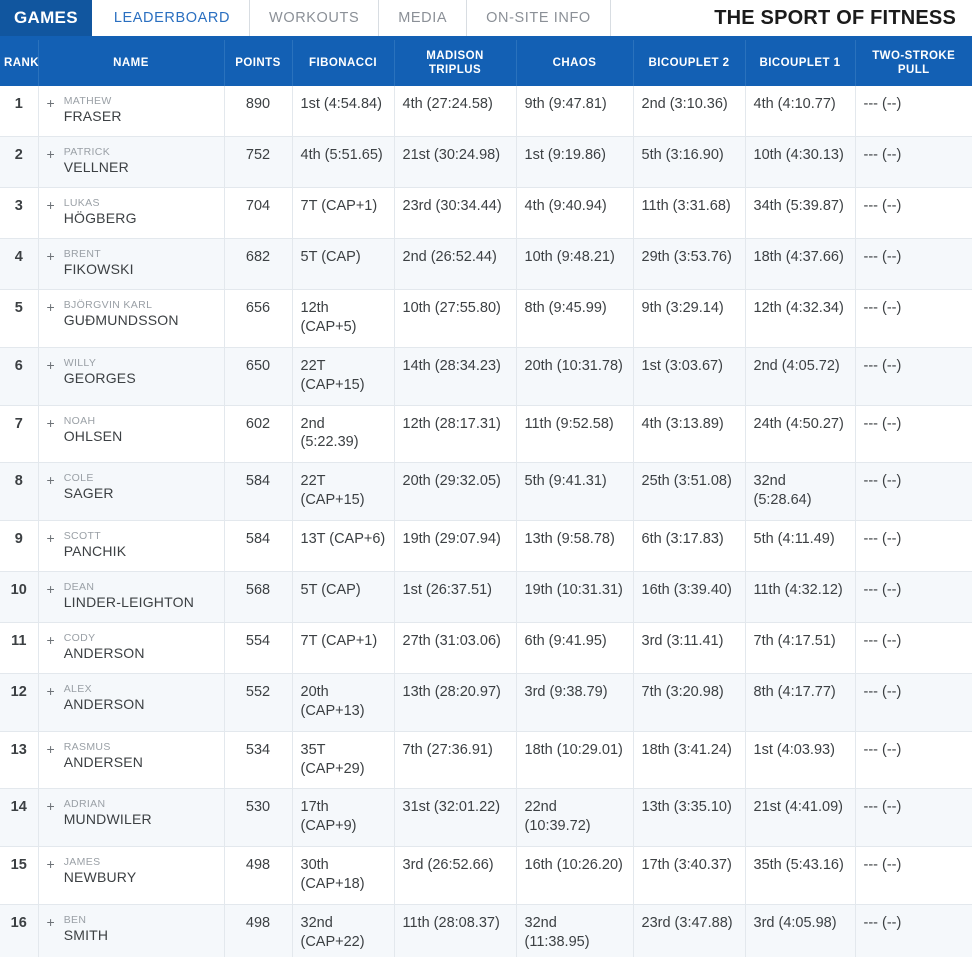  Describe the element at coordinates (799, 648) in the screenshot. I see `score-bicouplet-1: 7th (4:17.51)` at that location.